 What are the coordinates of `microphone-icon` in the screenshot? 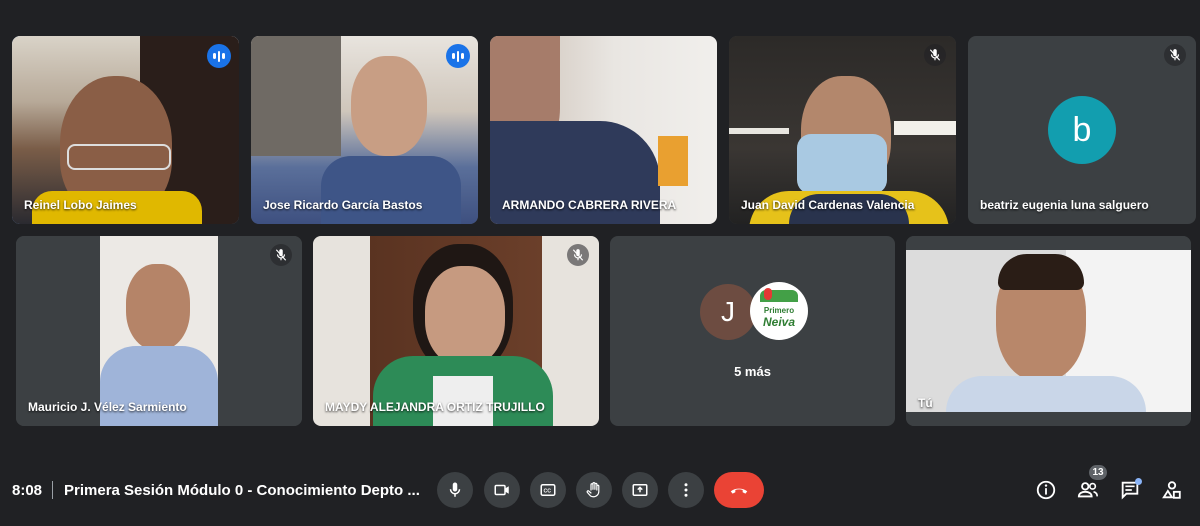 It's located at (455, 489).